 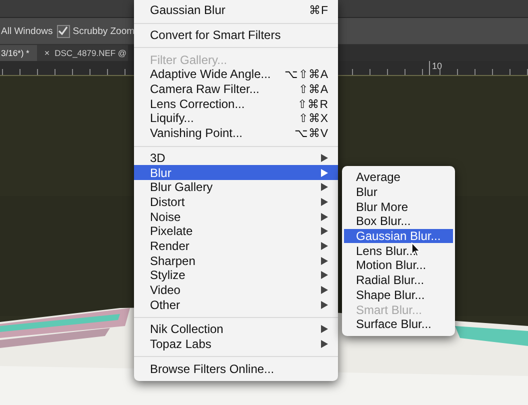 What do you see at coordinates (236, 89) in the screenshot?
I see `menu-item: Camera Raw Filter... ⇧⌘A` at bounding box center [236, 89].